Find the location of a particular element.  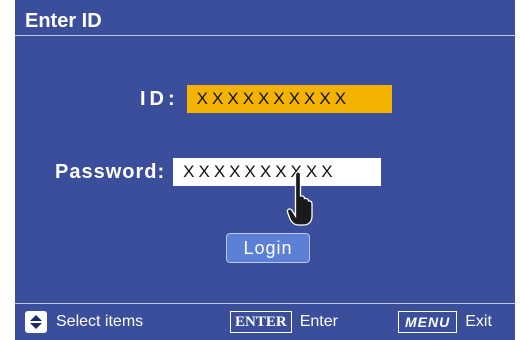

id-field: XXXXXXXXXX is located at coordinates (289, 99).